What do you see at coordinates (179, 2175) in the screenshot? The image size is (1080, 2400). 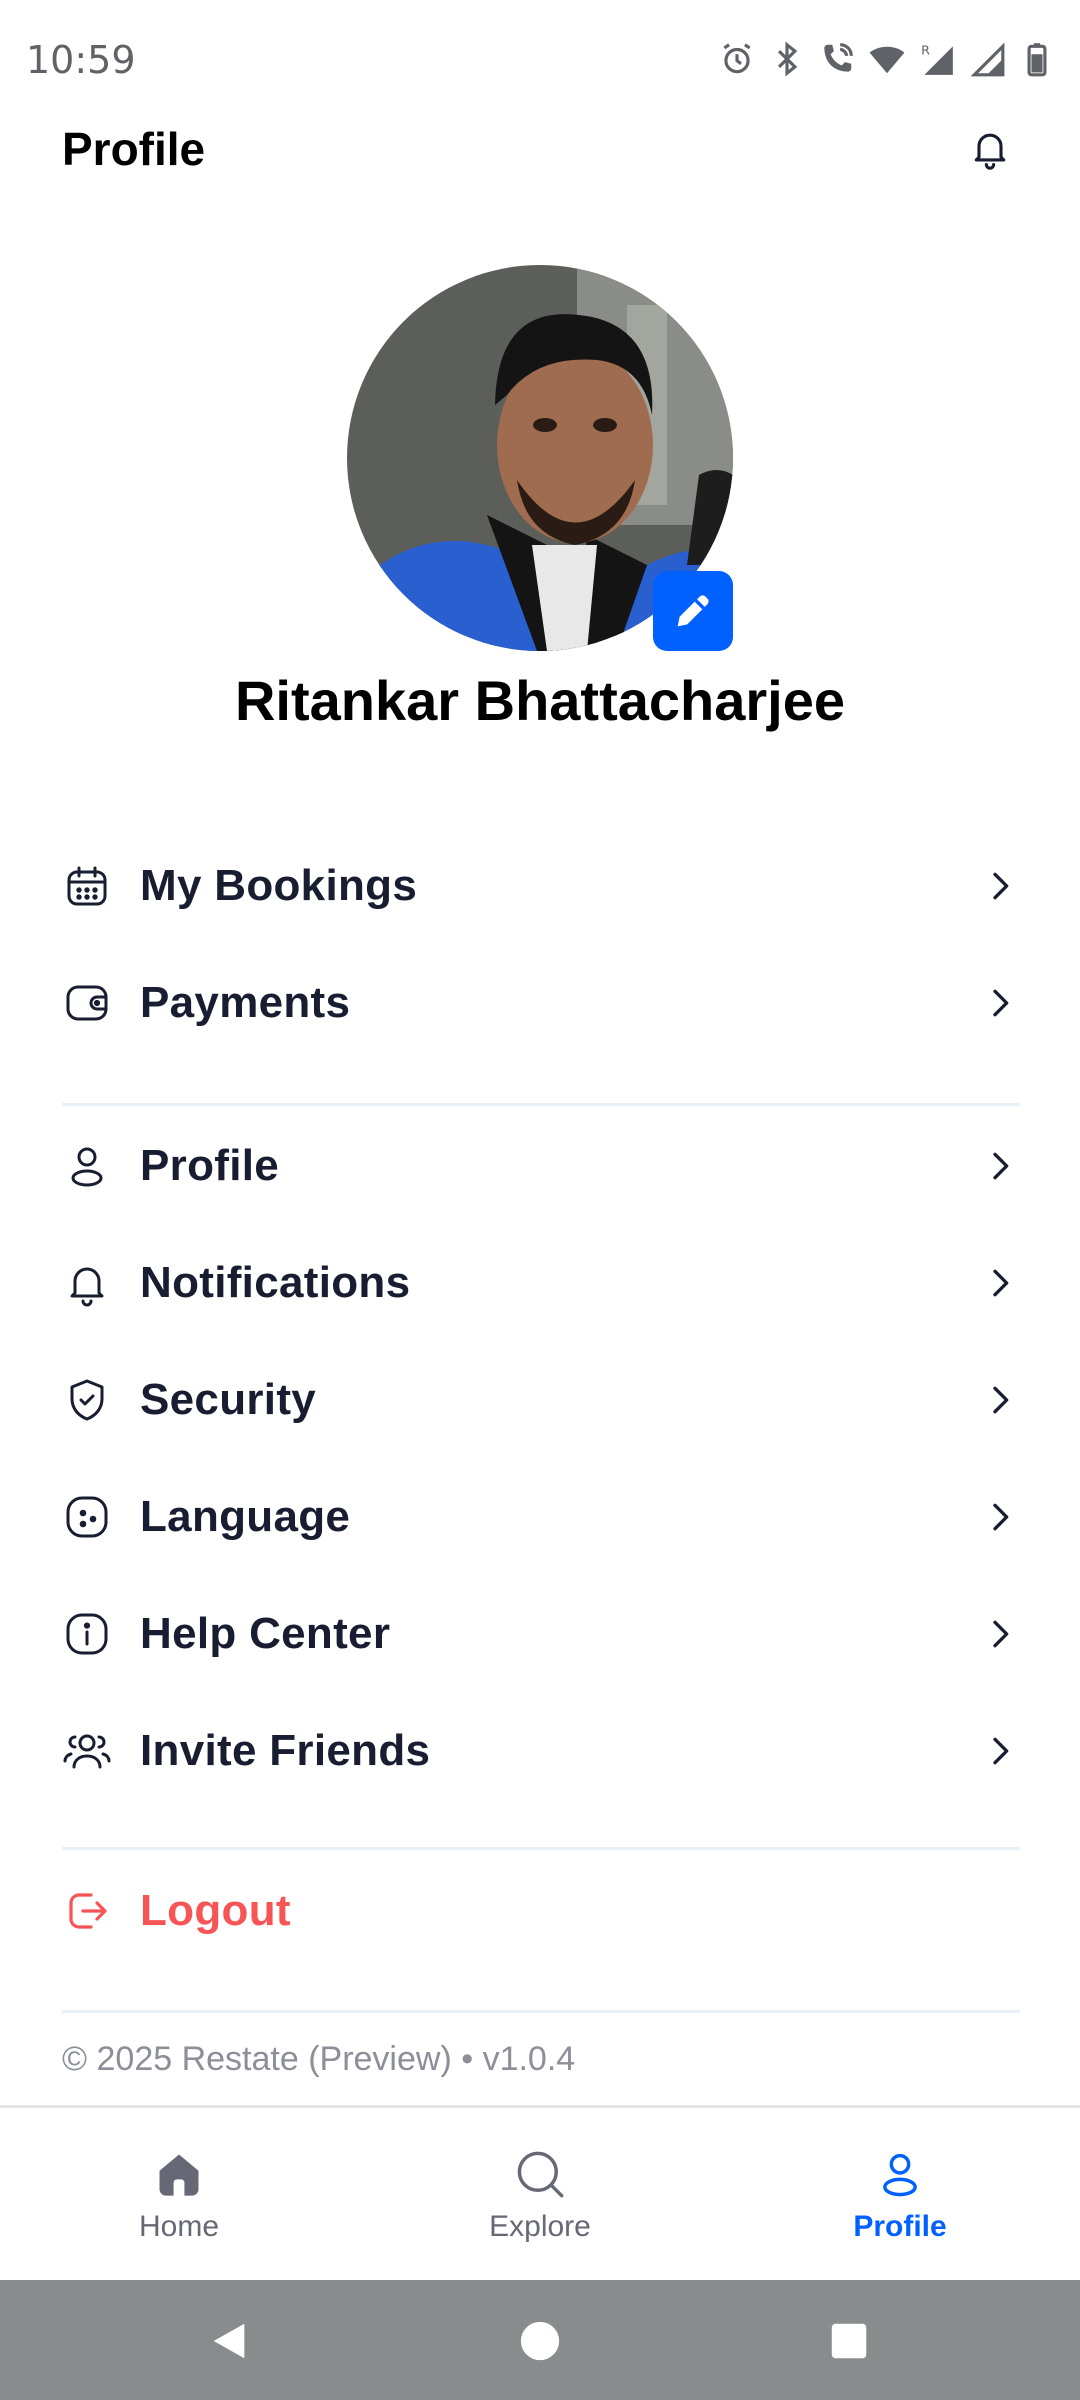 I see `home-icon` at bounding box center [179, 2175].